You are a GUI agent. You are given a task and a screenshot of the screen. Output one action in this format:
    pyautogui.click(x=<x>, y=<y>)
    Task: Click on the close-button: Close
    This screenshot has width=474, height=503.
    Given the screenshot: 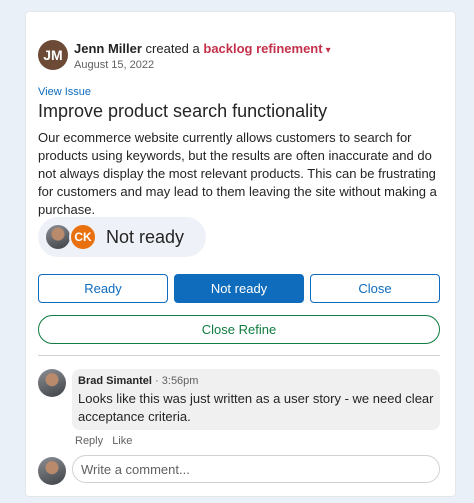 What is the action you would take?
    pyautogui.click(x=375, y=288)
    